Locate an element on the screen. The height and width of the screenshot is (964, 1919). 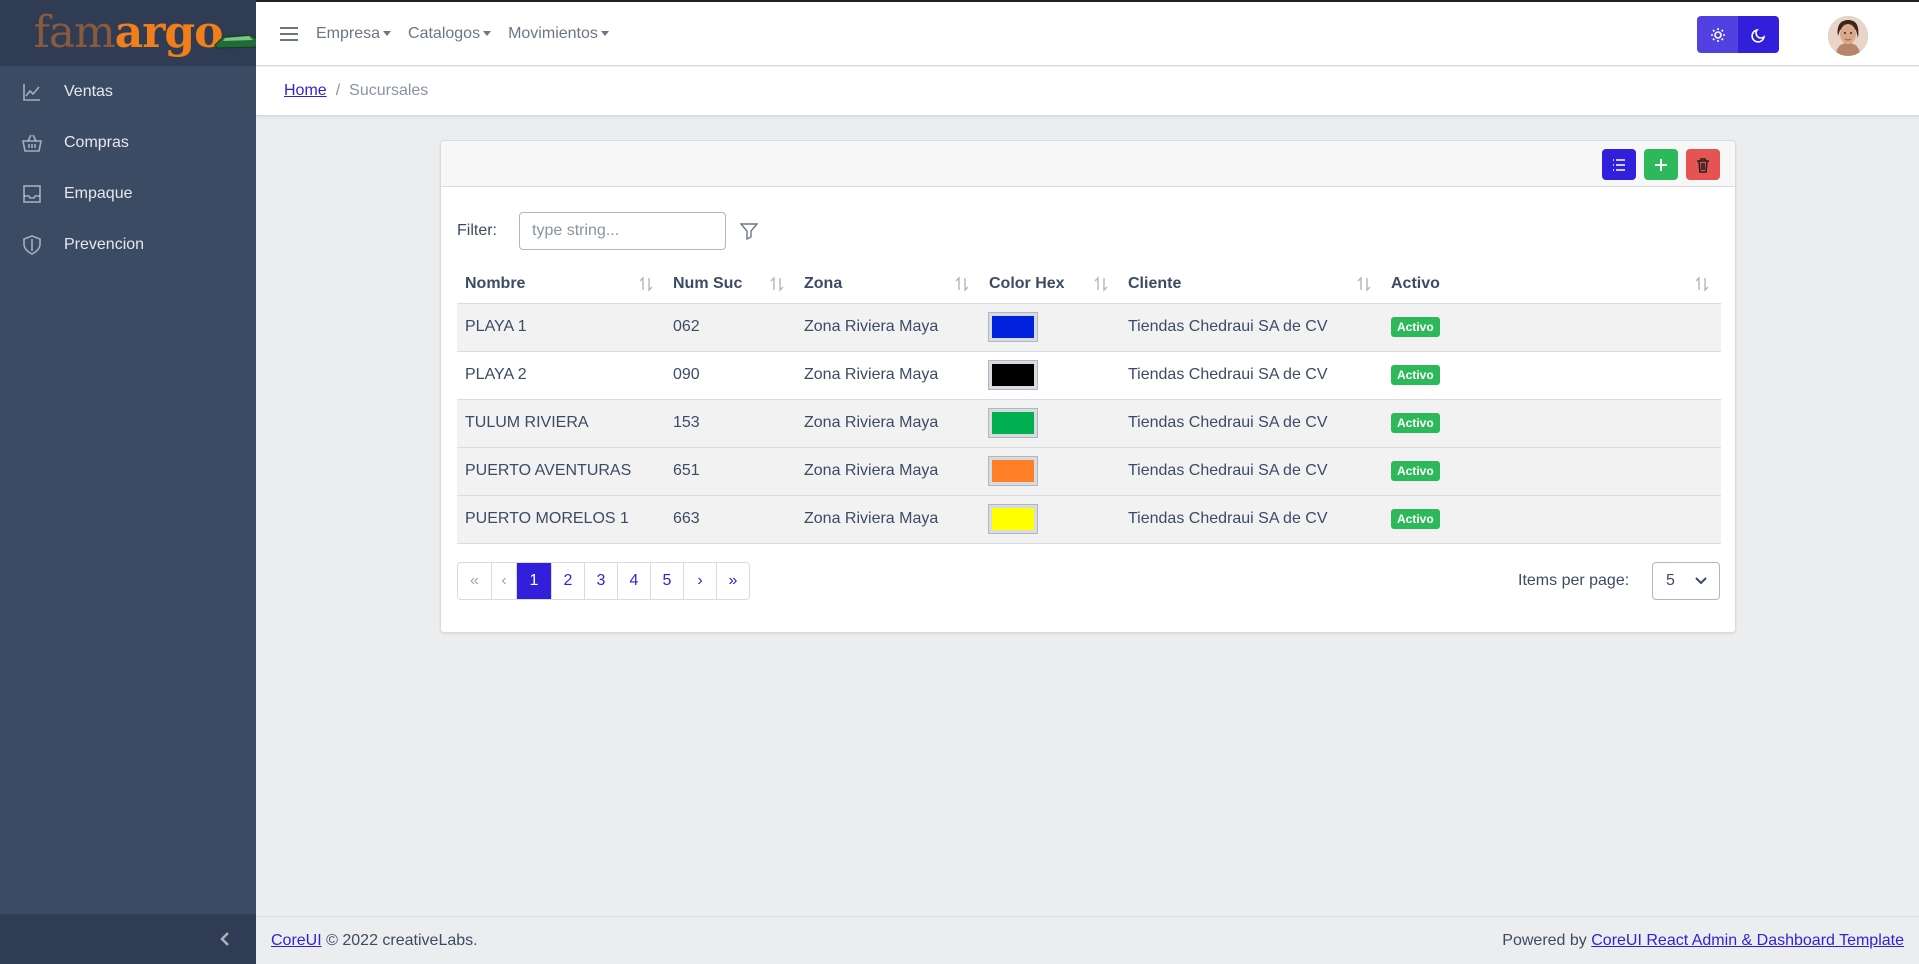
page-button-4: 4 is located at coordinates (633, 581).